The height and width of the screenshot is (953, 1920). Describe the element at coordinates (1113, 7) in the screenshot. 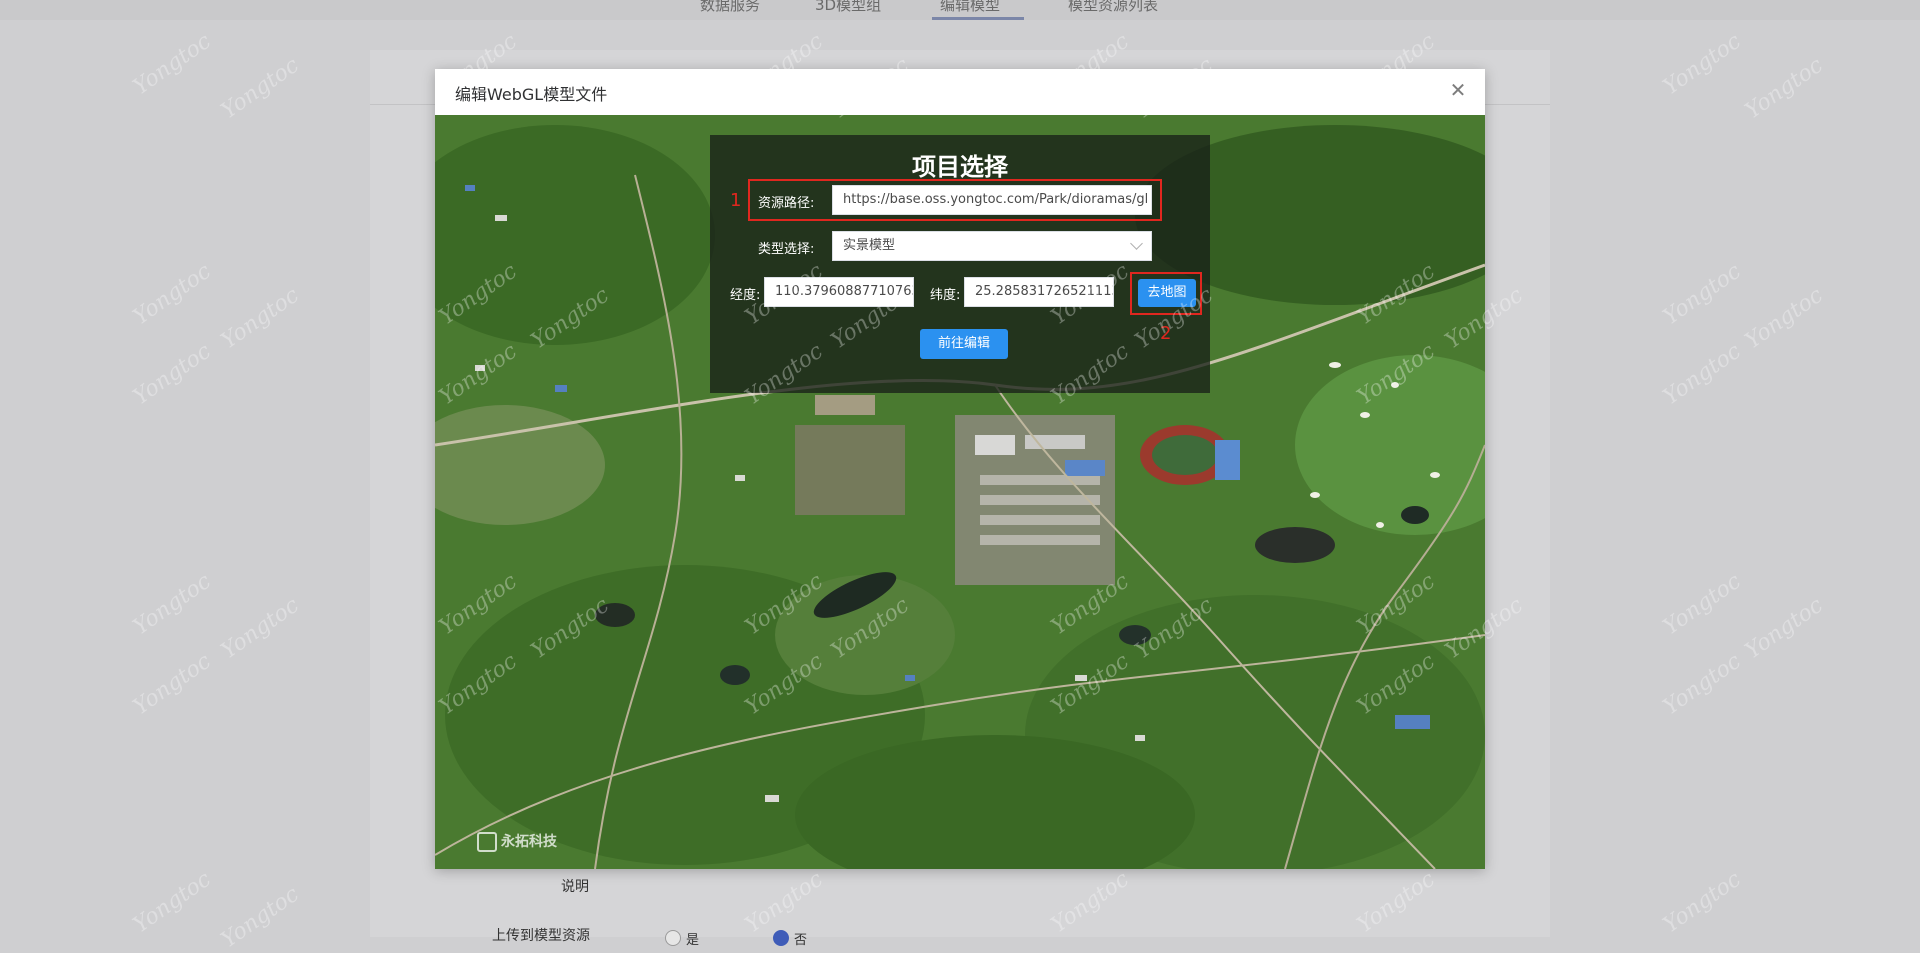

I see `tab-model-resource-list: 模型资源列表` at that location.